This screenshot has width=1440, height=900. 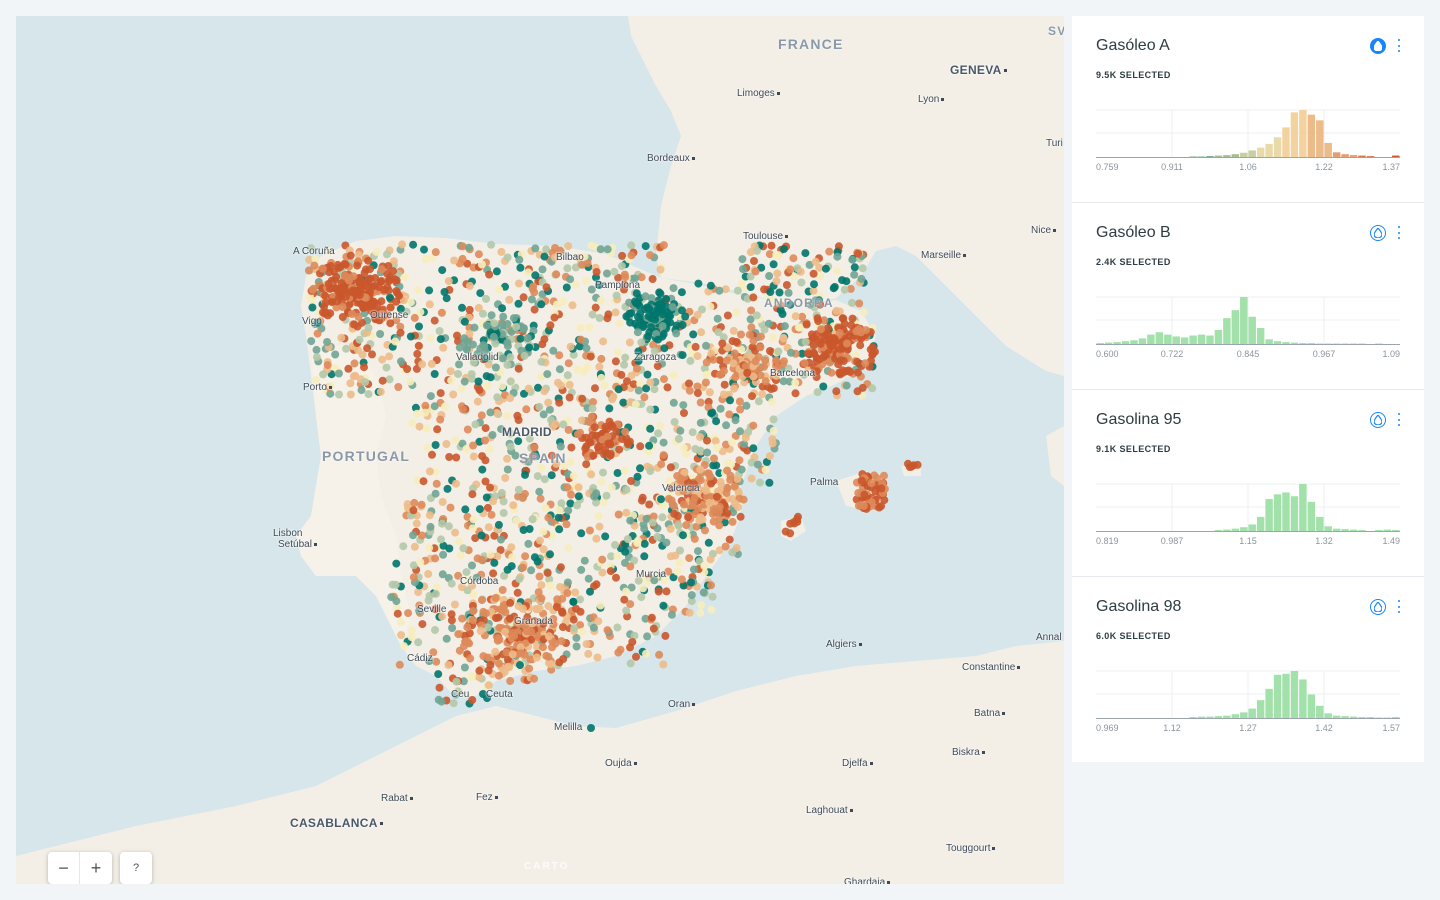 I want to click on zoom-control: − +, so click(x=80, y=868).